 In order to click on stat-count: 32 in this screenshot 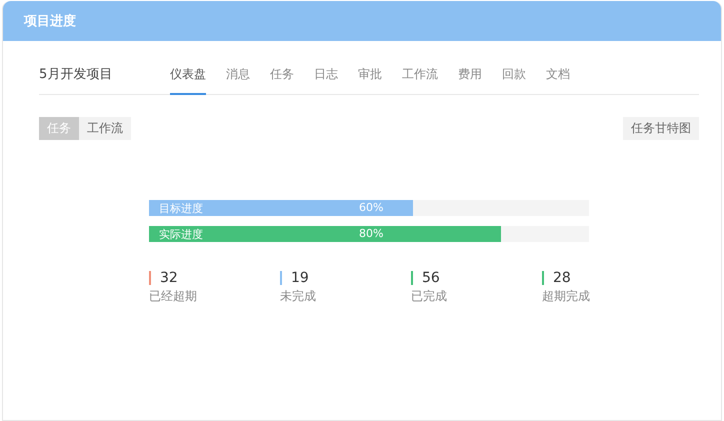, I will do `click(169, 278)`.